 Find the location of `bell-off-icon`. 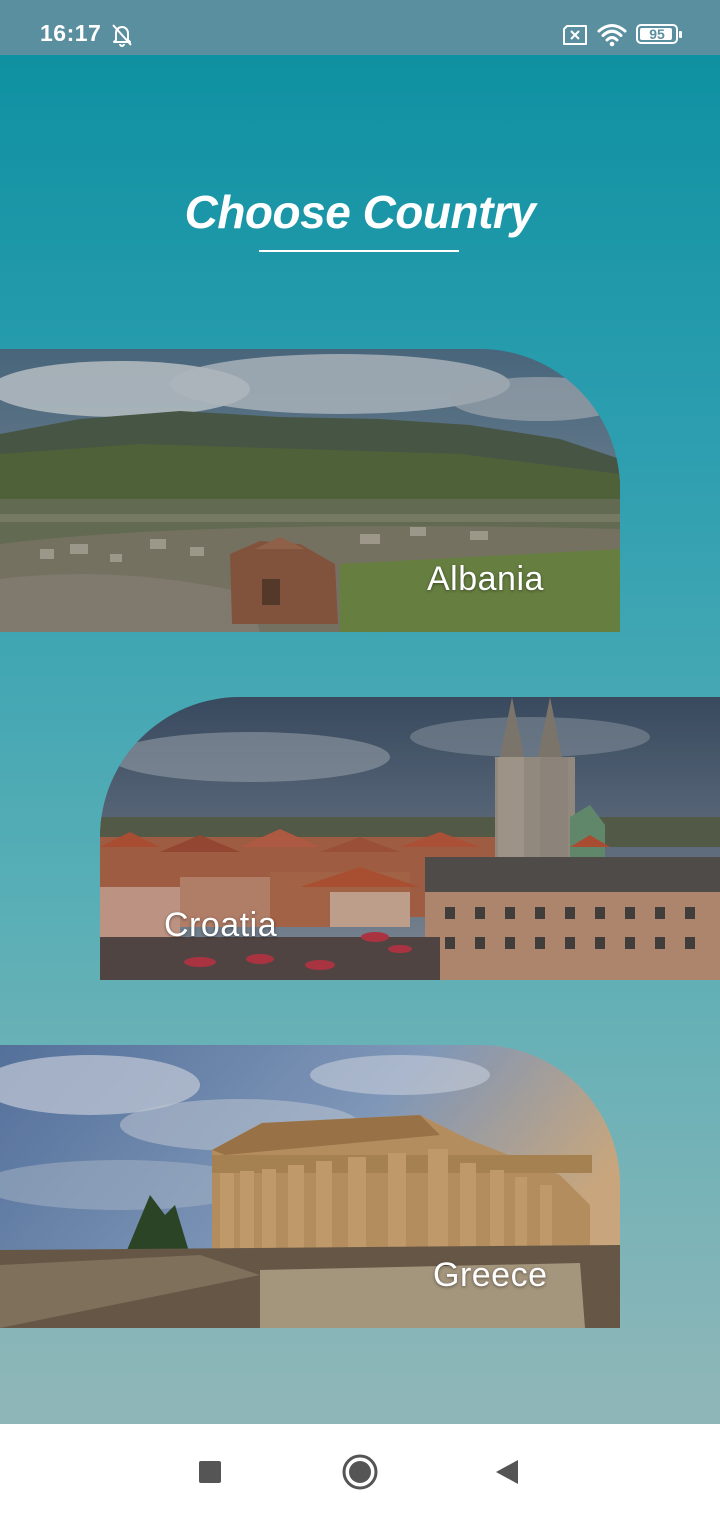

bell-off-icon is located at coordinates (122, 35).